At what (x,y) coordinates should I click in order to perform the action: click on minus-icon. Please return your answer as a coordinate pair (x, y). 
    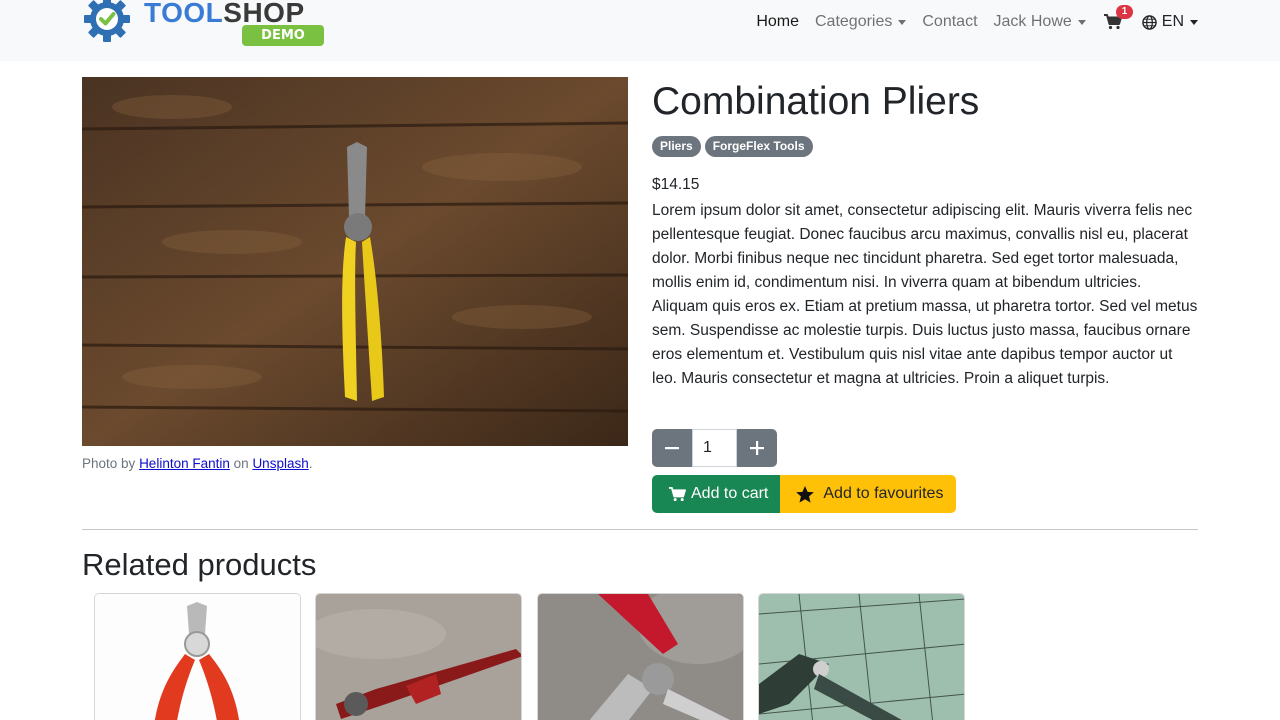
    Looking at the image, I should click on (672, 448).